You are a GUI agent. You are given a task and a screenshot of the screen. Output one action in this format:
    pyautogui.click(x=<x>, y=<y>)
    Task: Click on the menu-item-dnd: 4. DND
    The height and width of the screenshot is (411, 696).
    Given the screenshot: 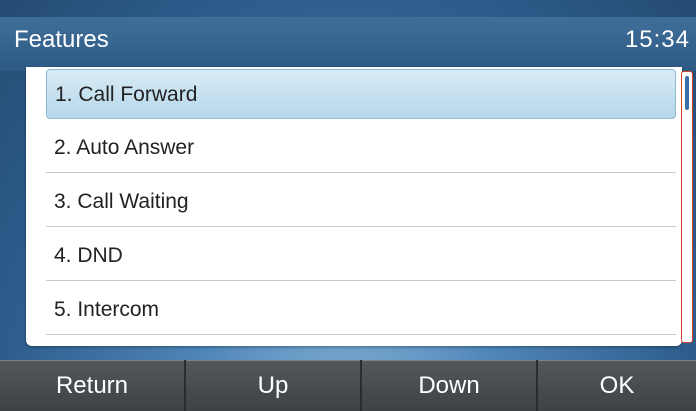 What is the action you would take?
    pyautogui.click(x=361, y=256)
    